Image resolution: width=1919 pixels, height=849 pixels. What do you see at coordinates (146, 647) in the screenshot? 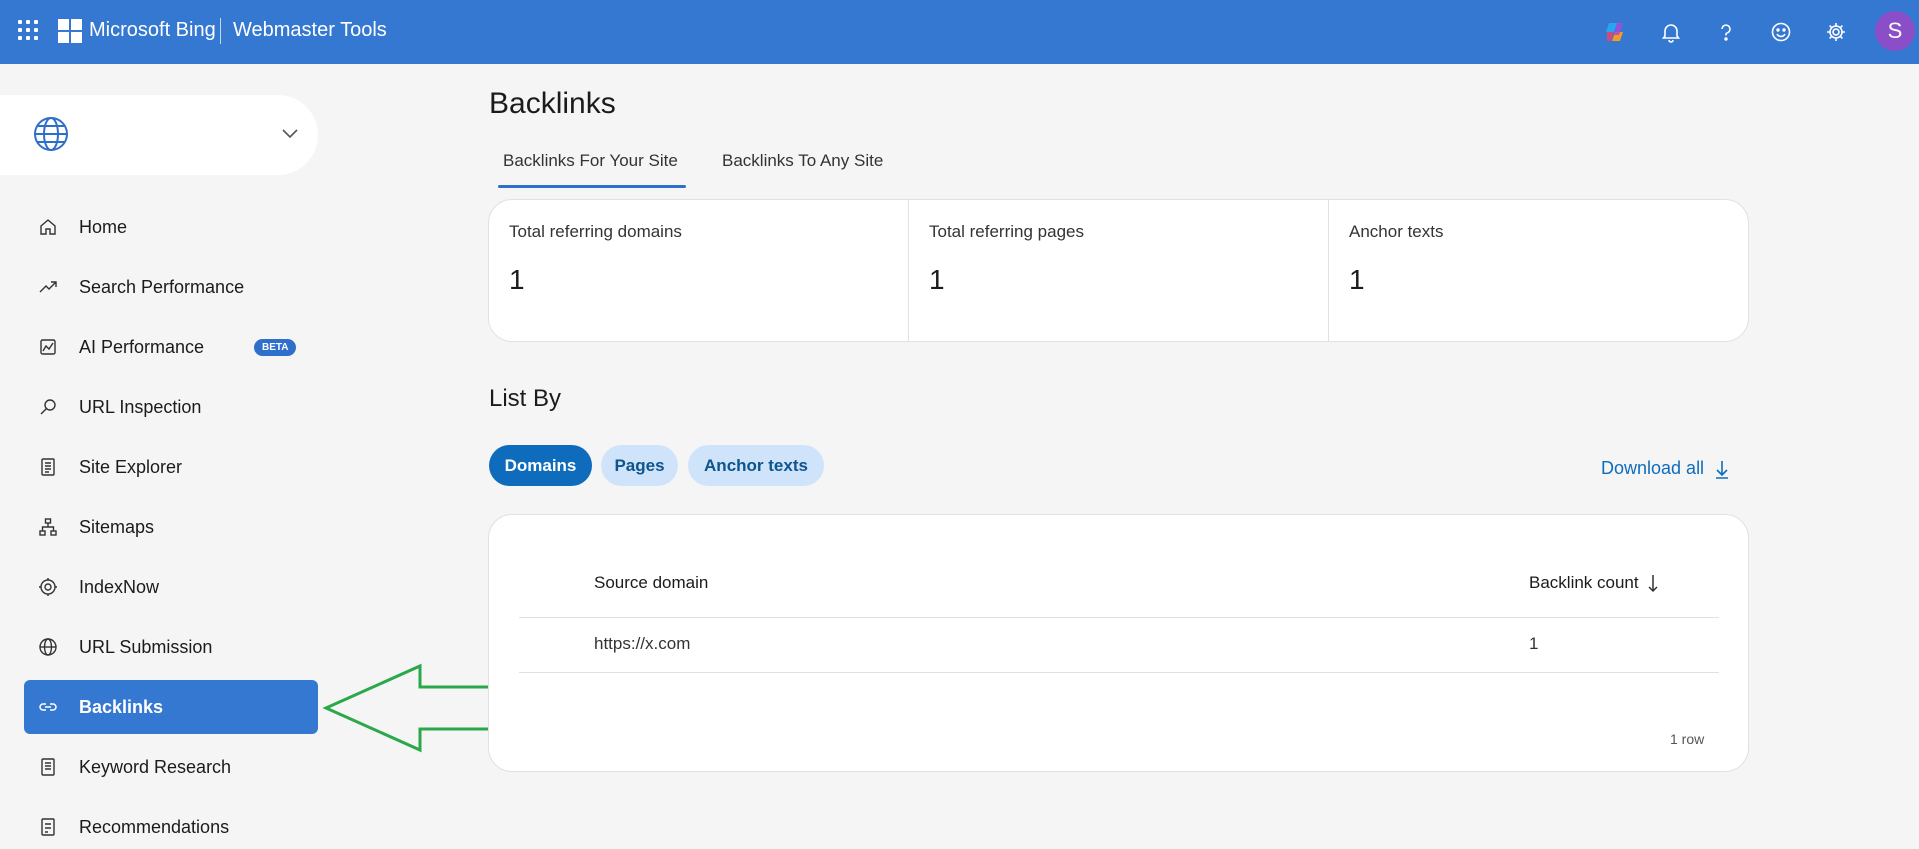
I see `sidebar-item-label: URL Submission` at bounding box center [146, 647].